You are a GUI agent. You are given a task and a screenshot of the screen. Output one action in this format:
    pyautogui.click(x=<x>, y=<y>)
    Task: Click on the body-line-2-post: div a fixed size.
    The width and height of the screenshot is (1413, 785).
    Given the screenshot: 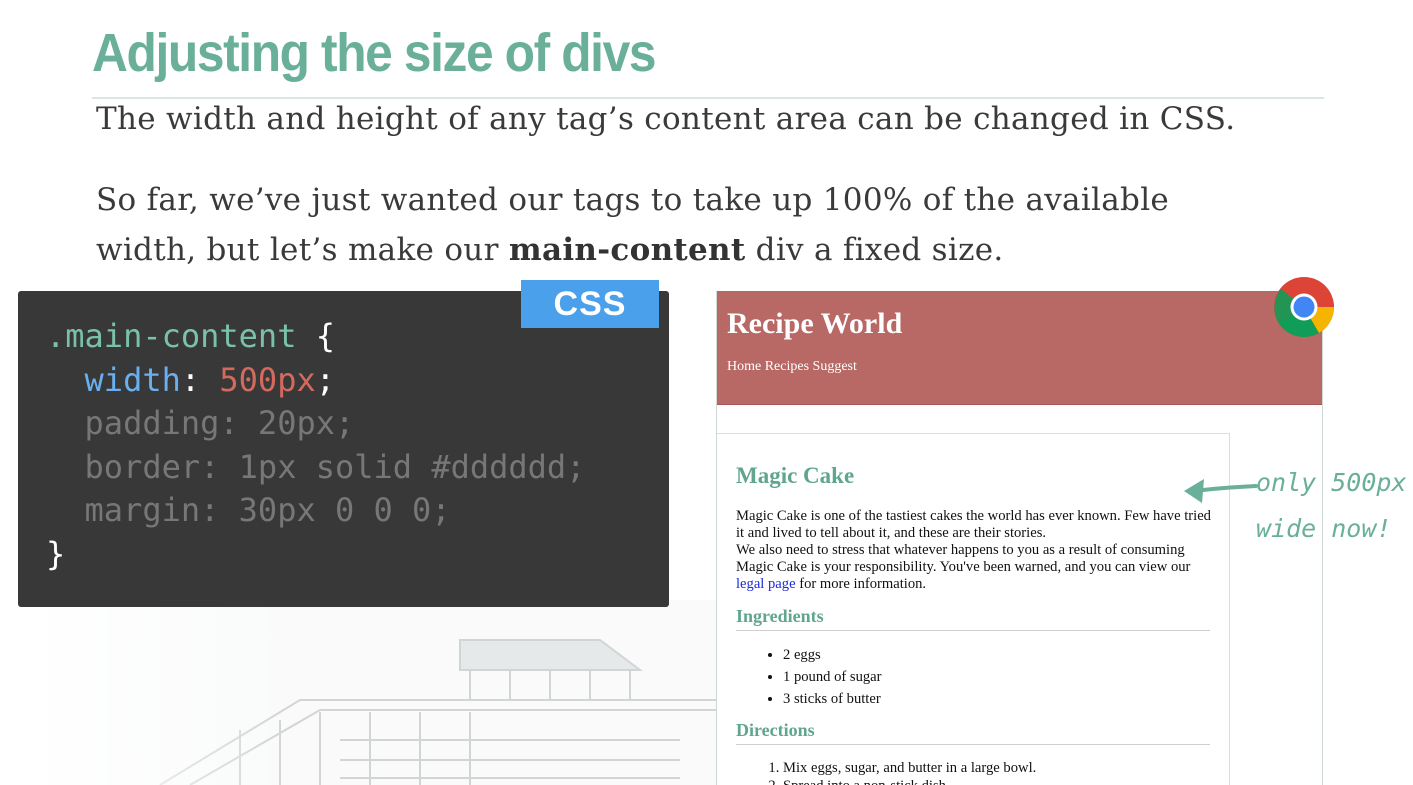 What is the action you would take?
    pyautogui.click(x=874, y=250)
    